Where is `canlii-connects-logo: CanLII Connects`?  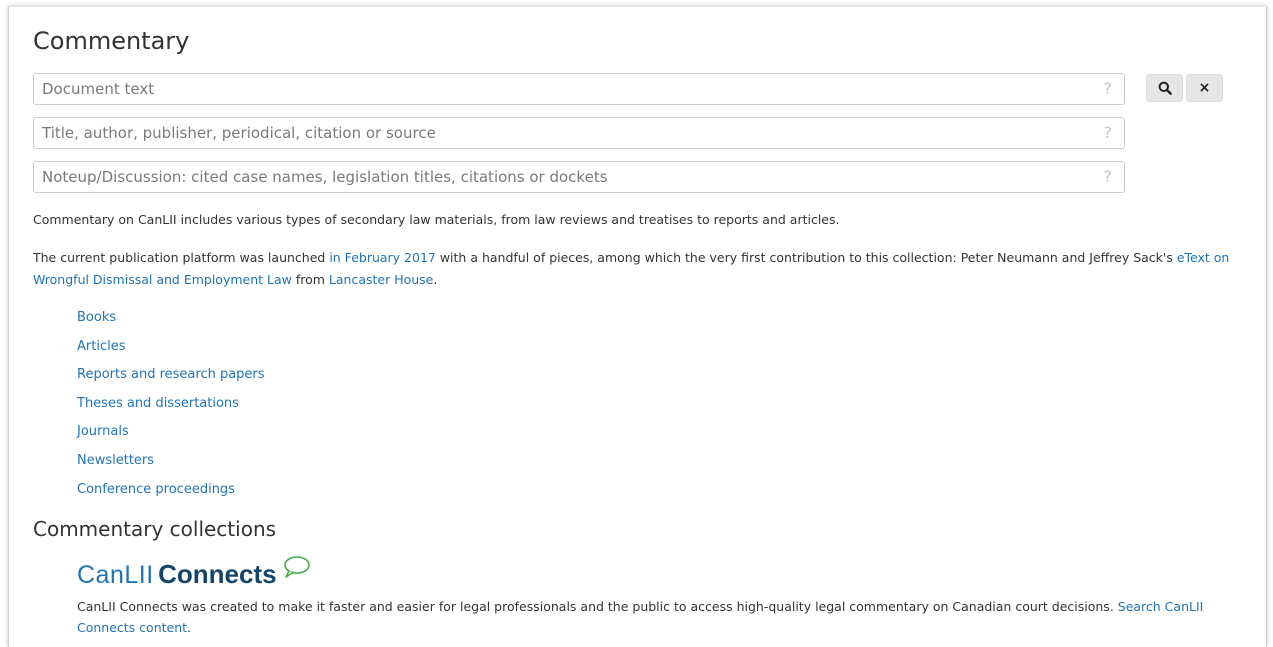 canlii-connects-logo: CanLII Connects is located at coordinates (193, 574).